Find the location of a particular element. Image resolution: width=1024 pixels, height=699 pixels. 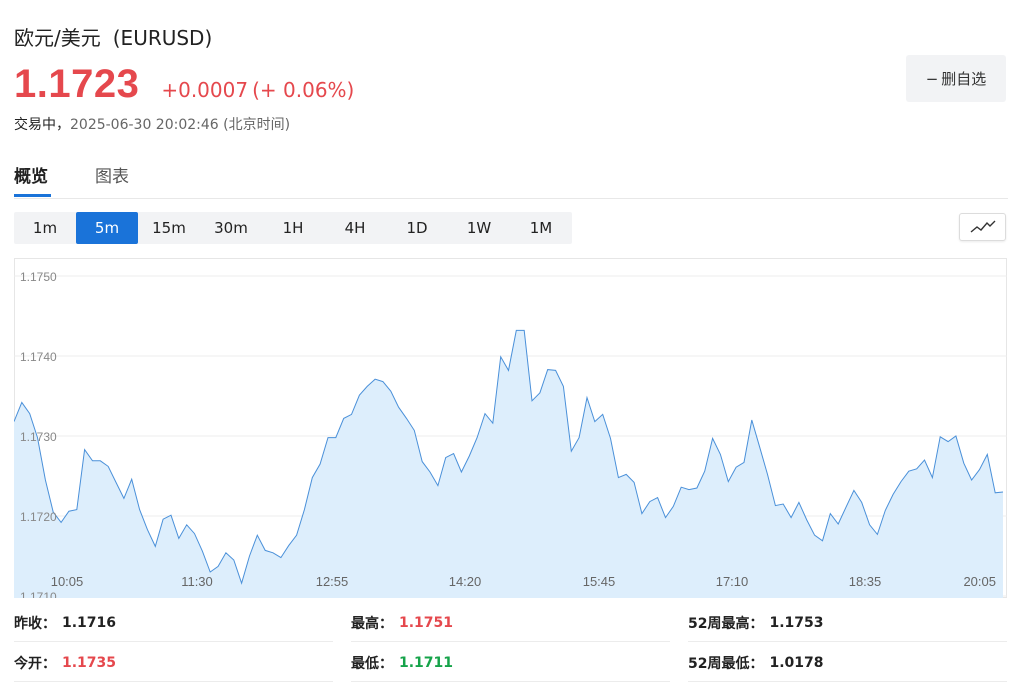

x-tick-label: 14:20 is located at coordinates (465, 581).